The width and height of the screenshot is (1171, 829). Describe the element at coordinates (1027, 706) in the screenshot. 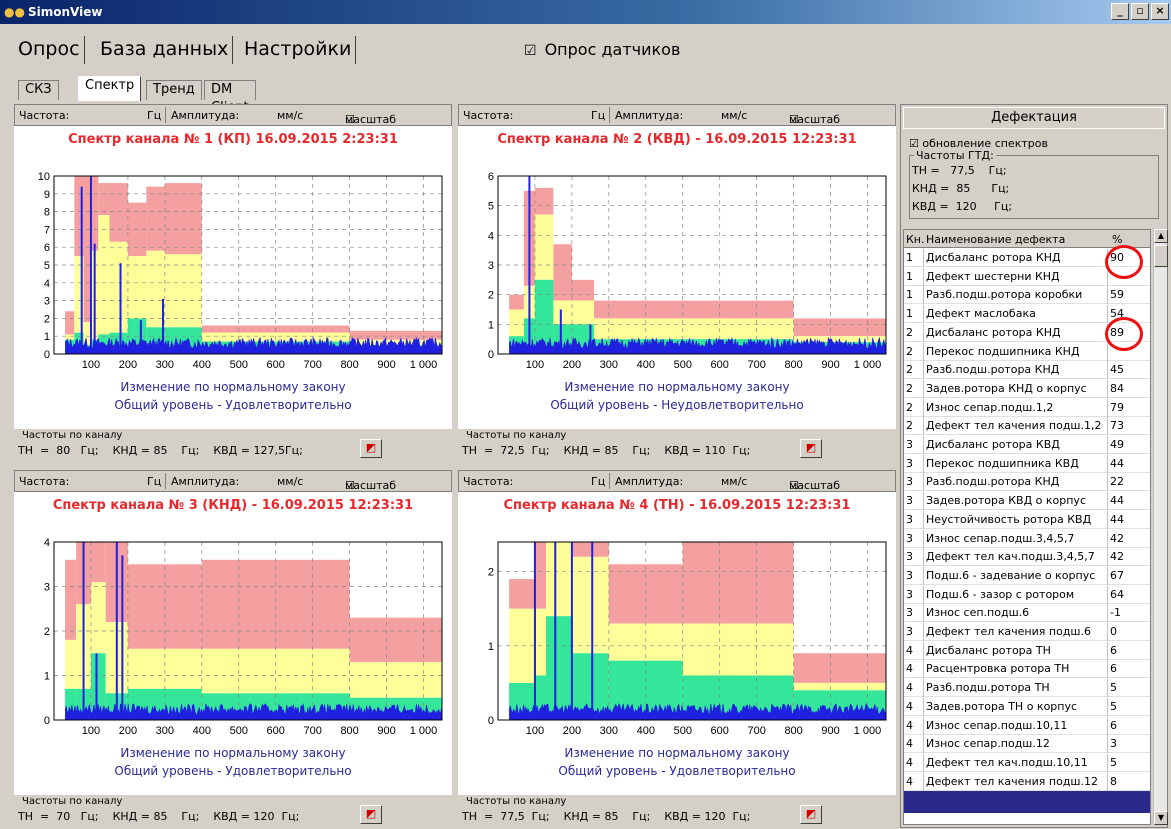

I see `defect-row: 4 Задев.ротора ТН о корпус 5` at that location.